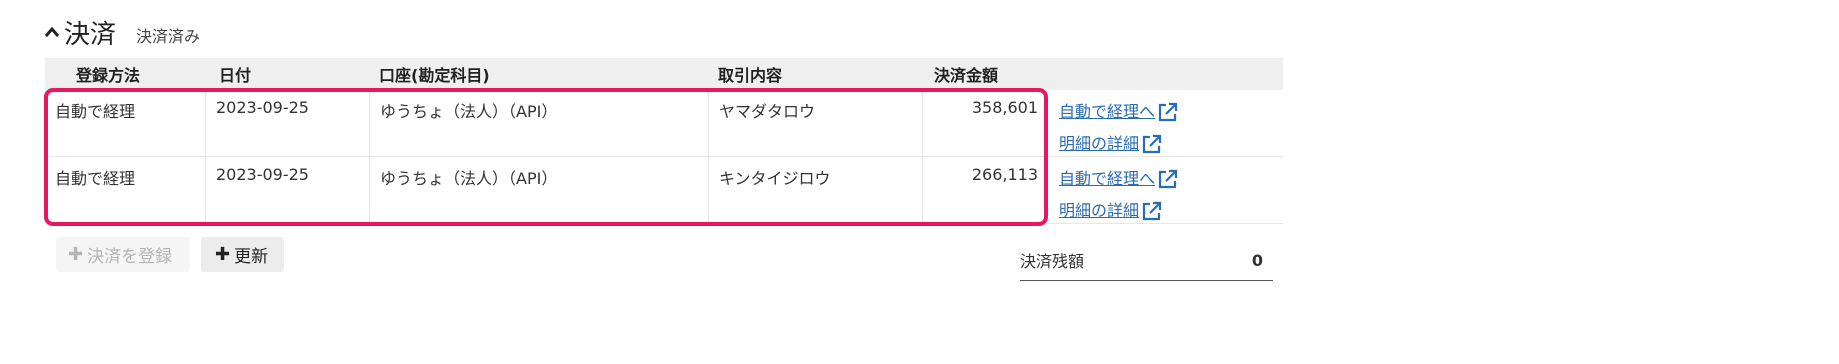  I want to click on section-status: 決済済み, so click(168, 36).